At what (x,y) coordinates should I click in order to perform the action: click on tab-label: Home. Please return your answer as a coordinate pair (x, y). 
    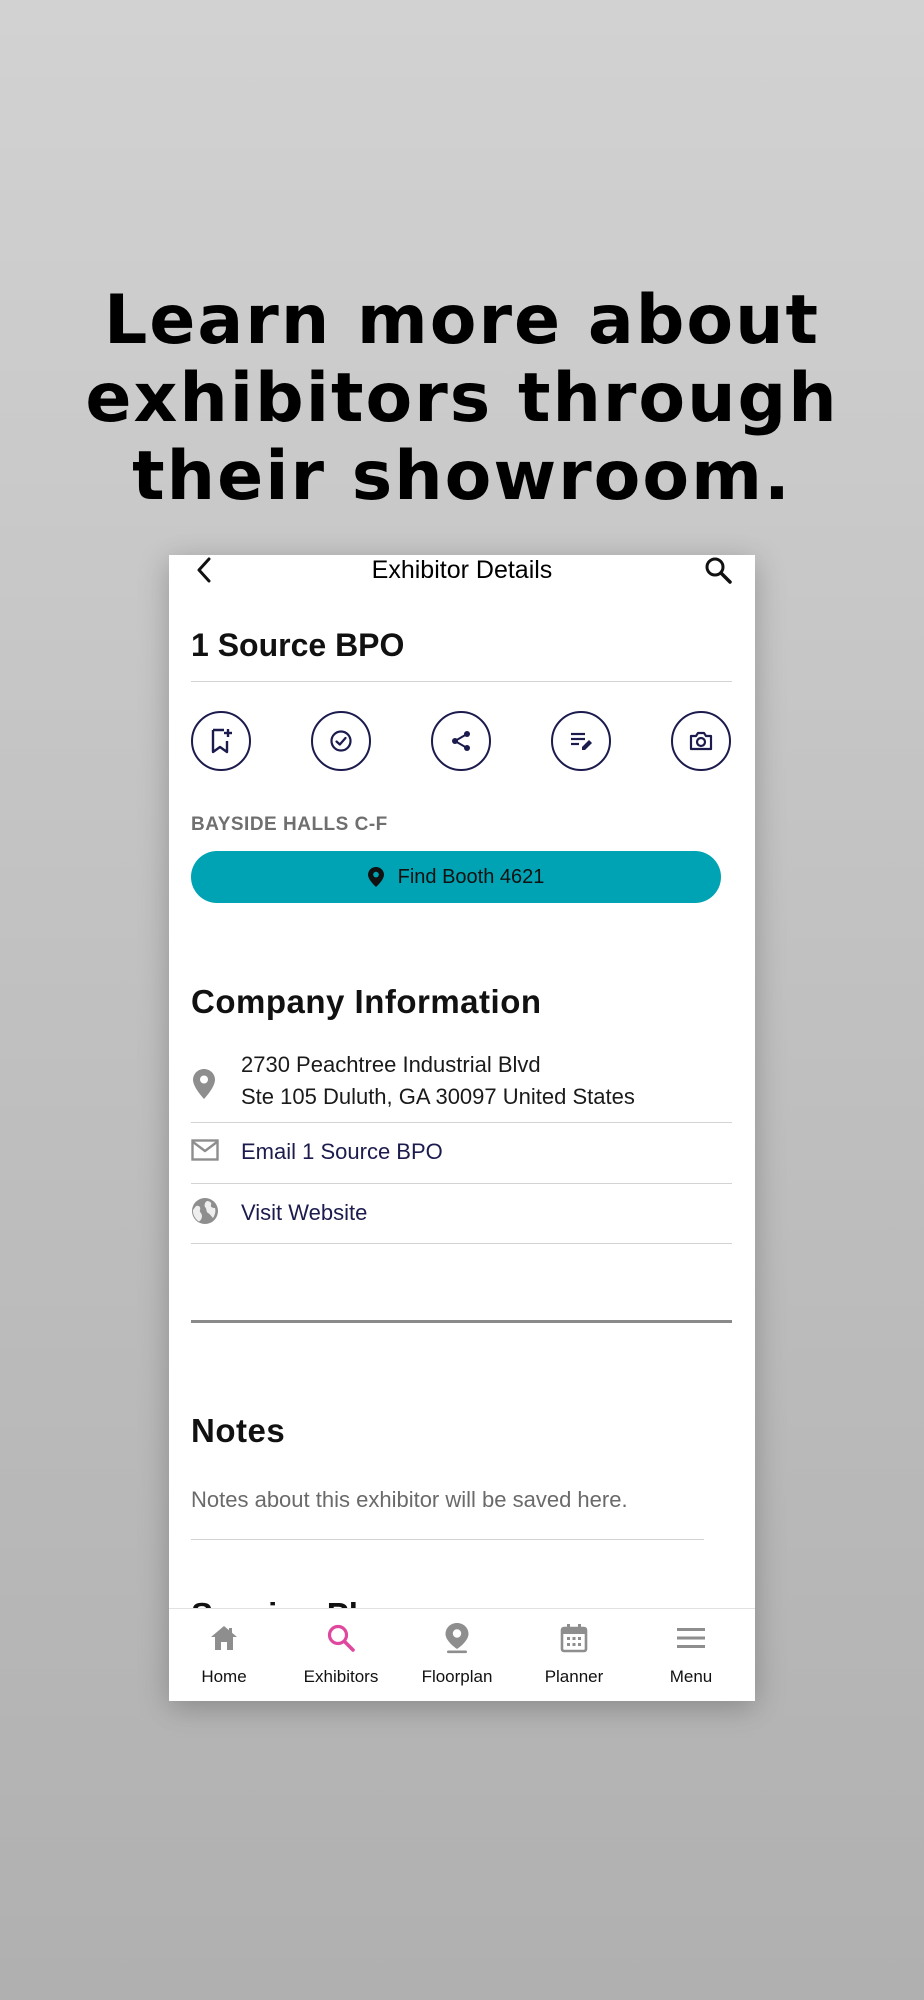
    Looking at the image, I should click on (224, 1676).